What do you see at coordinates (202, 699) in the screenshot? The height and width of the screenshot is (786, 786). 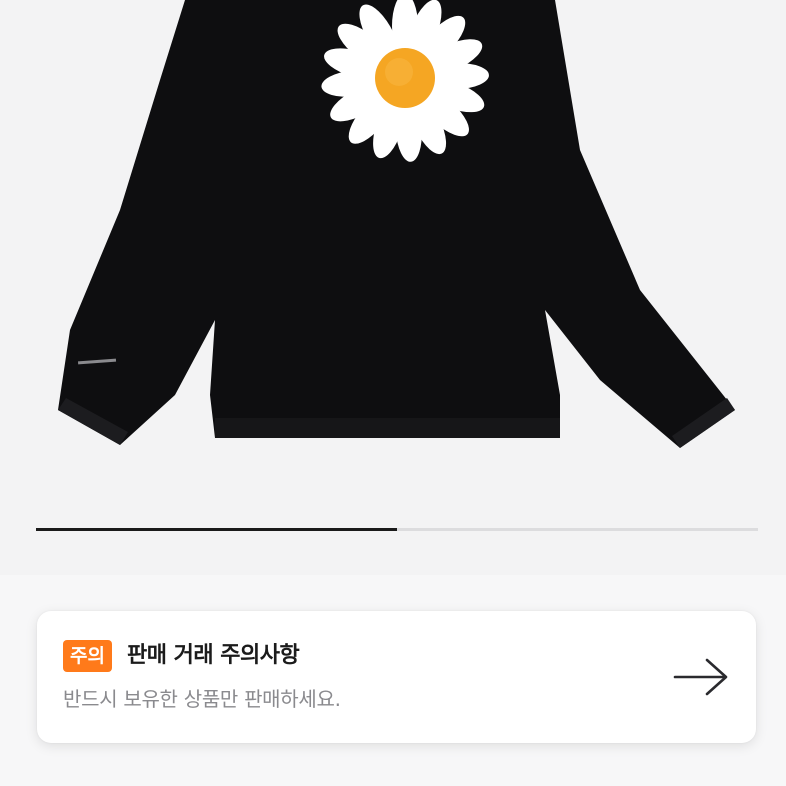 I see `notice-description: 반드시 보유한 상품만 판매하세요.` at bounding box center [202, 699].